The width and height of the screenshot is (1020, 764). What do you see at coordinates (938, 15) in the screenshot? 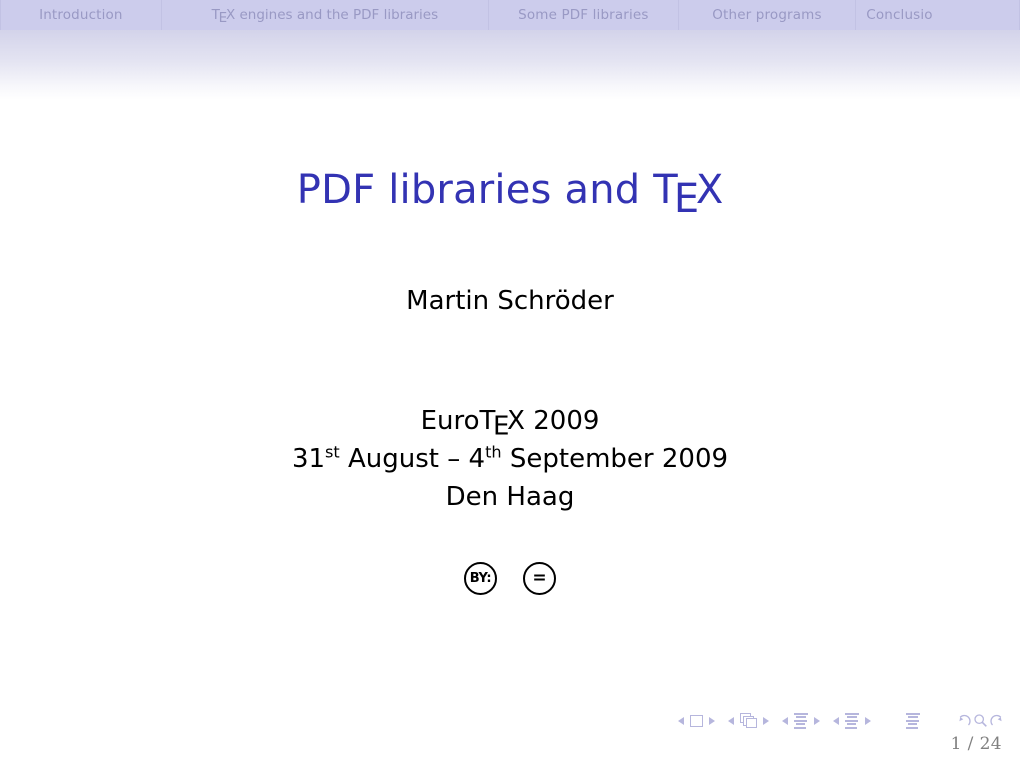
I see `nav-section-conclusion: Conclusio` at bounding box center [938, 15].